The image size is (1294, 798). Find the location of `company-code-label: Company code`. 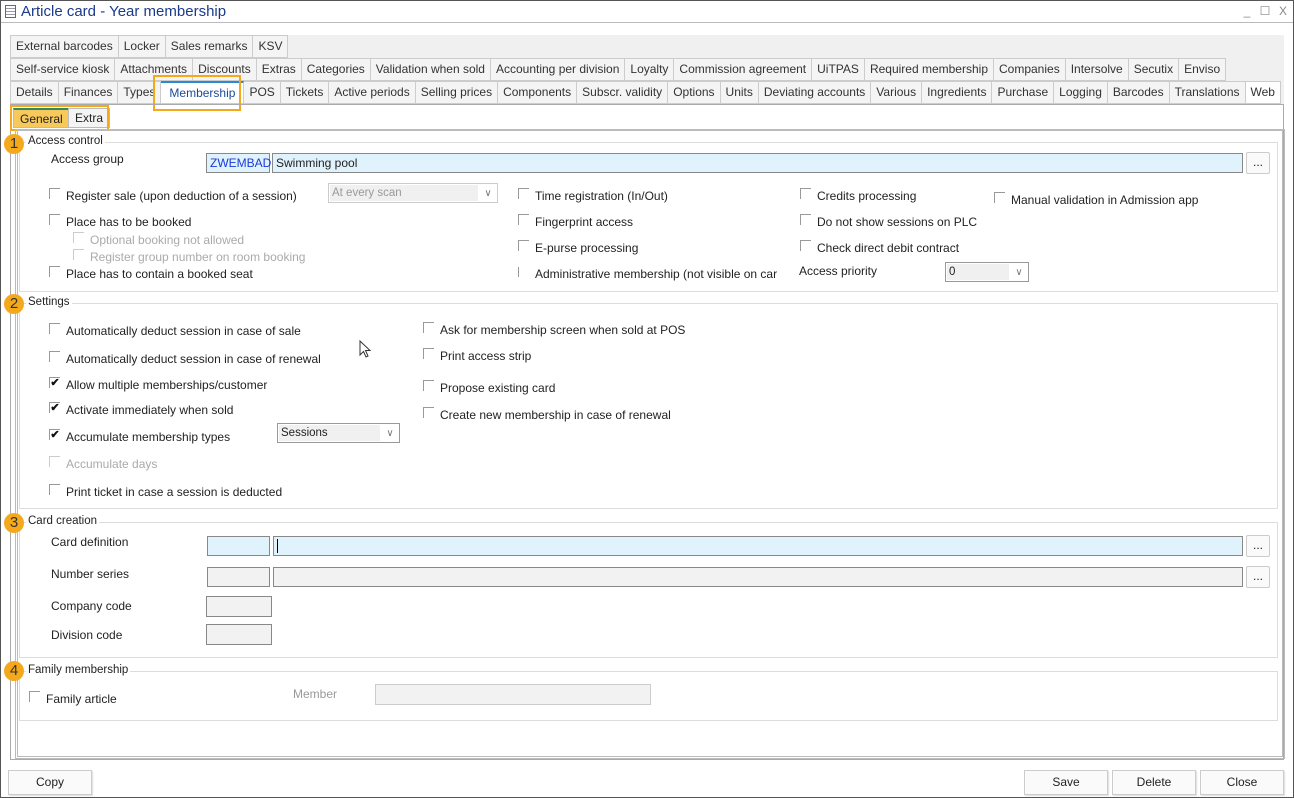

company-code-label: Company code is located at coordinates (91, 606).